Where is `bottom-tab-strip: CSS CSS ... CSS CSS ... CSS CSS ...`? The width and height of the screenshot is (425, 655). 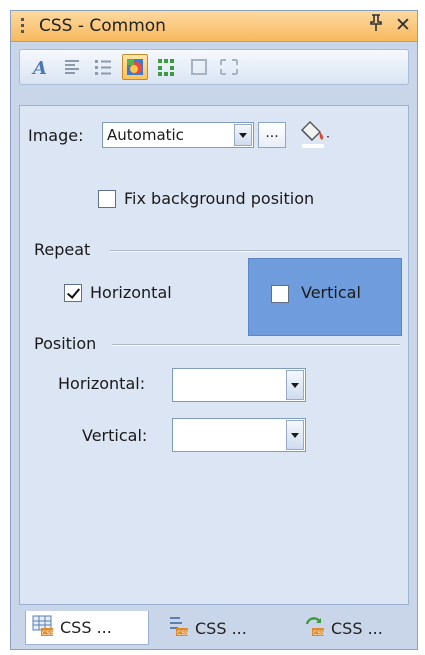
bottom-tab-strip: CSS CSS ... CSS CSS ... CSS CSS ... is located at coordinates (214, 628).